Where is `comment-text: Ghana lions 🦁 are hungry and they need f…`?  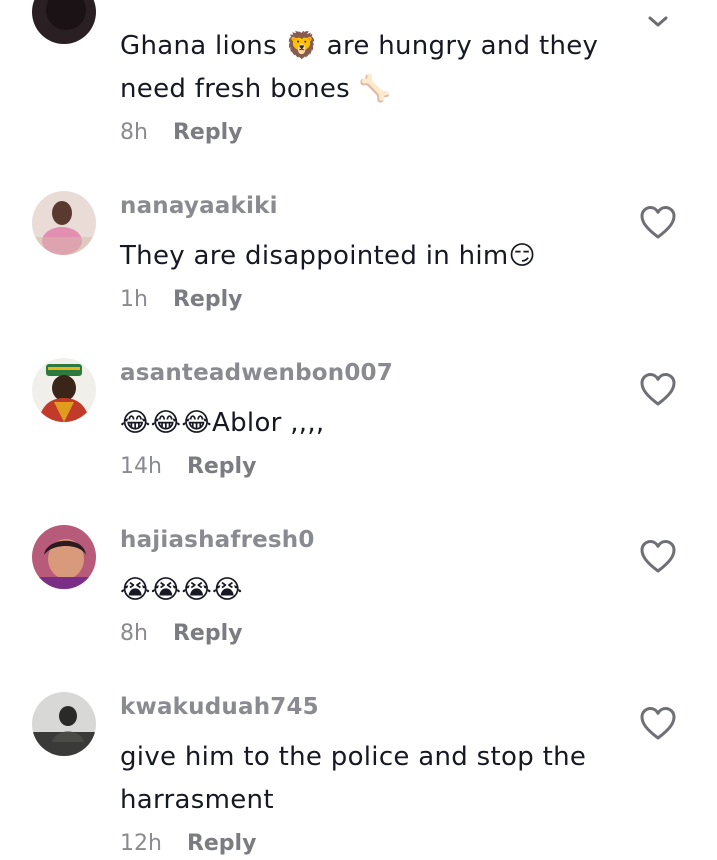 comment-text: Ghana lions 🦁 are hungry and they need f… is located at coordinates (359, 67).